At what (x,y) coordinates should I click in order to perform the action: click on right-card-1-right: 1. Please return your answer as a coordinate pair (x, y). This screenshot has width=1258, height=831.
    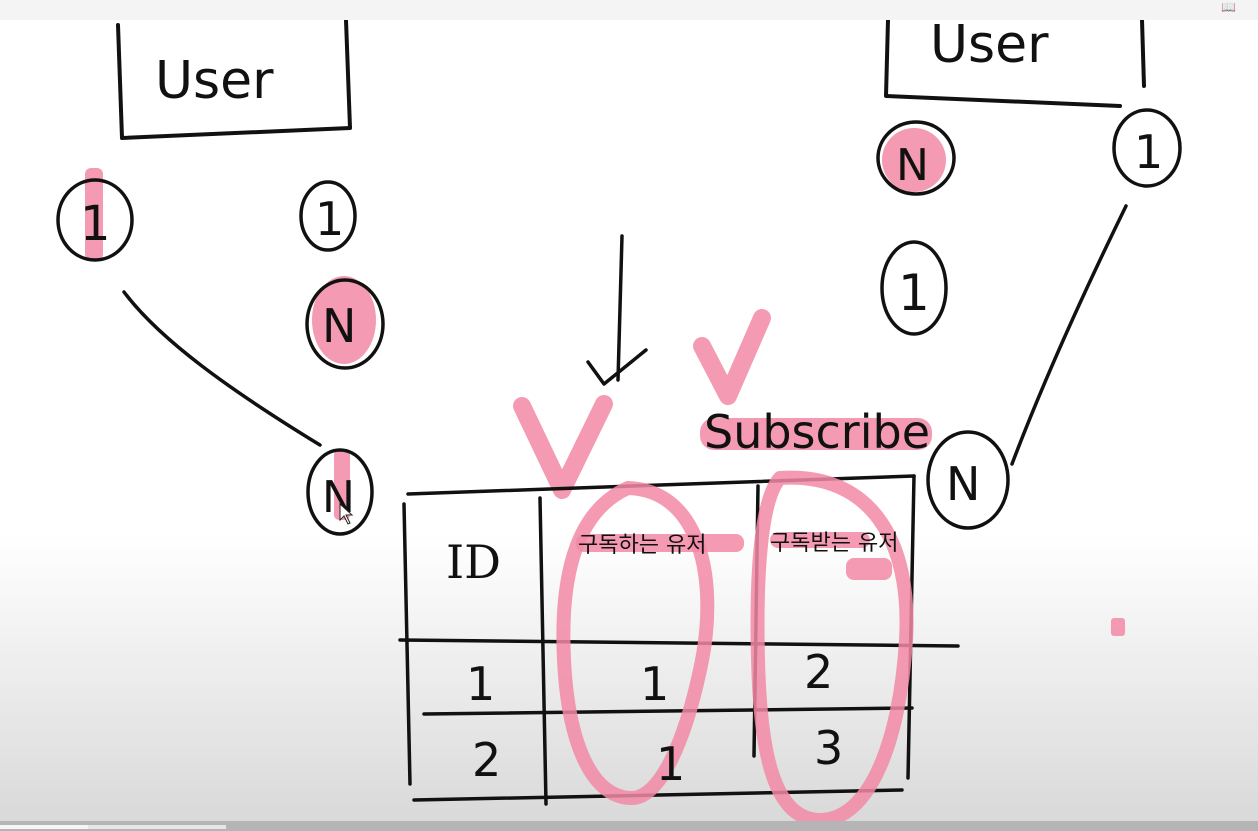
    Looking at the image, I should click on (1147, 148).